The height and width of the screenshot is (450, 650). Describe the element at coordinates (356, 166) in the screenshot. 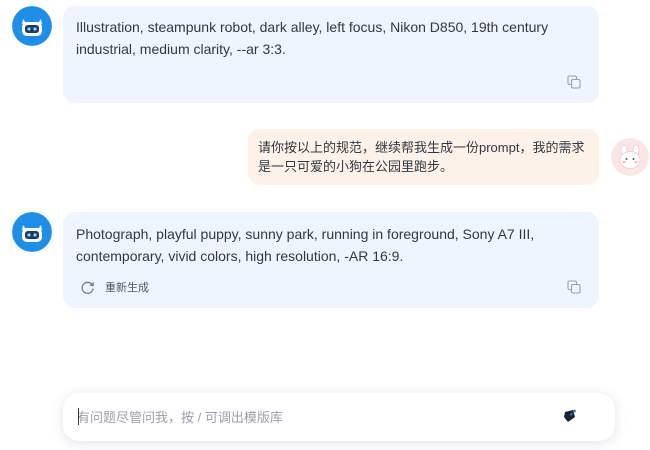

I see `message-text-line: 是一只可爱的小狗在公园里跑步。` at that location.